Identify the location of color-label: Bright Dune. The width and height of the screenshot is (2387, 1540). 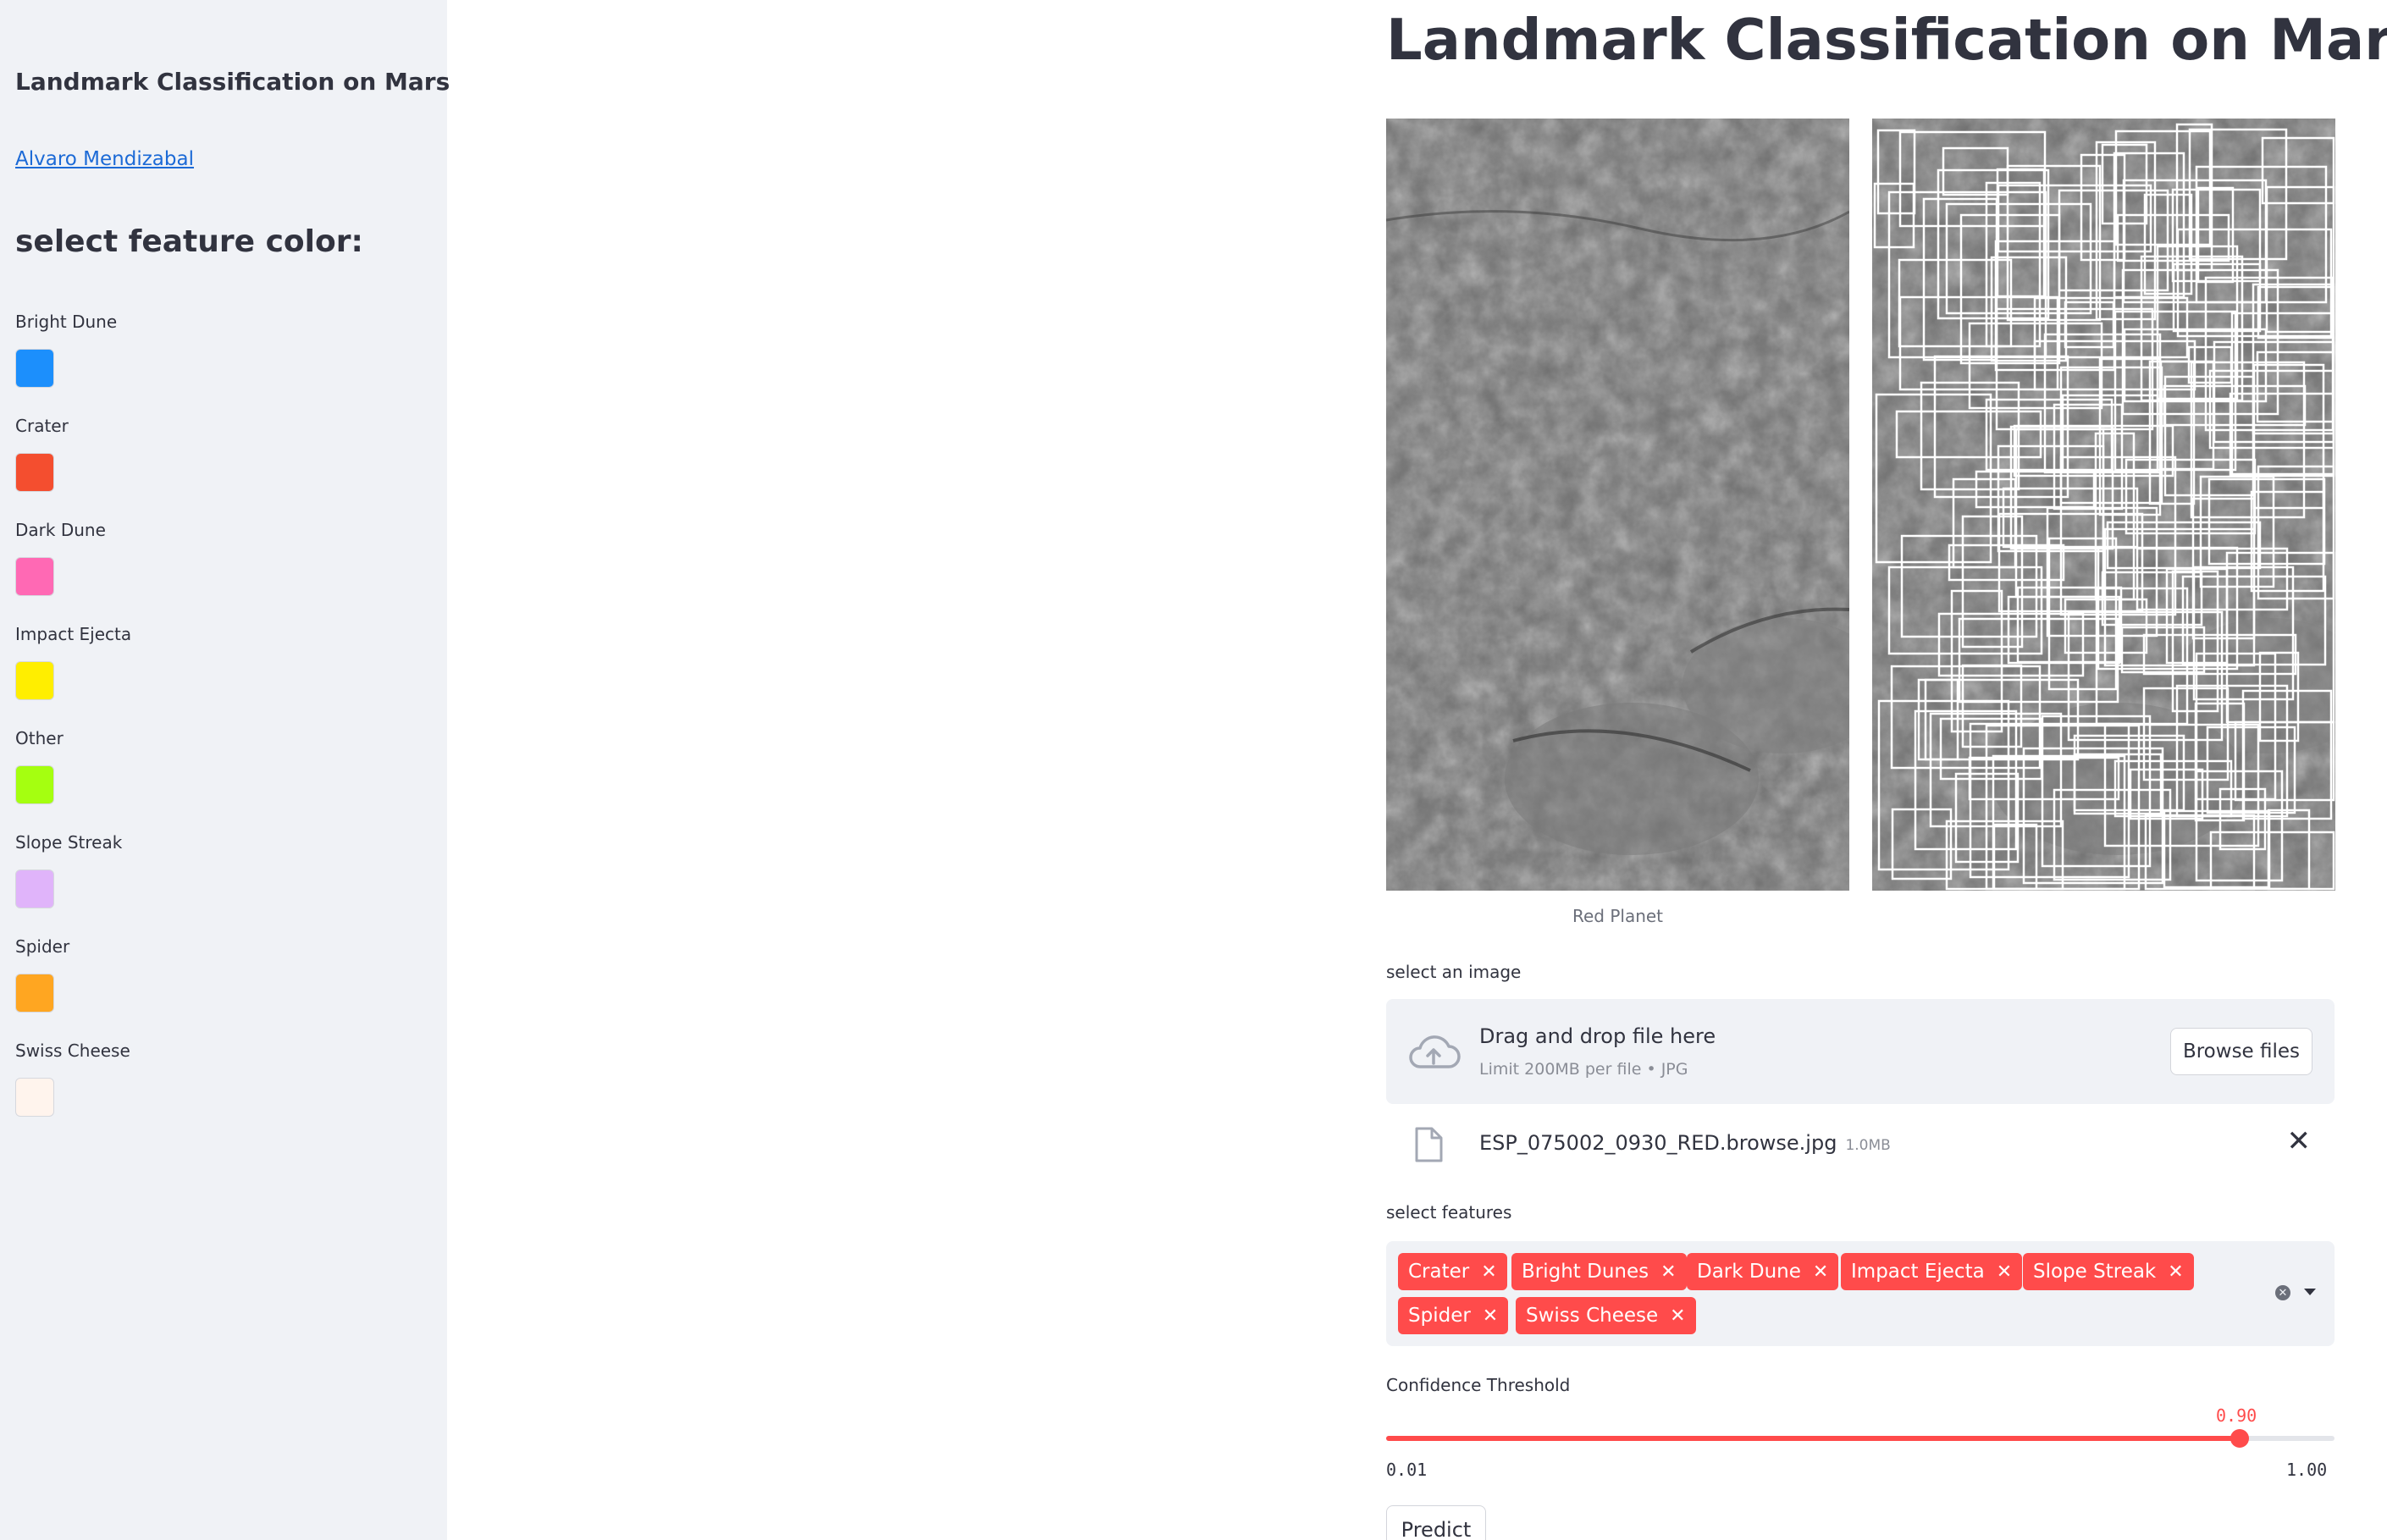
(66, 322).